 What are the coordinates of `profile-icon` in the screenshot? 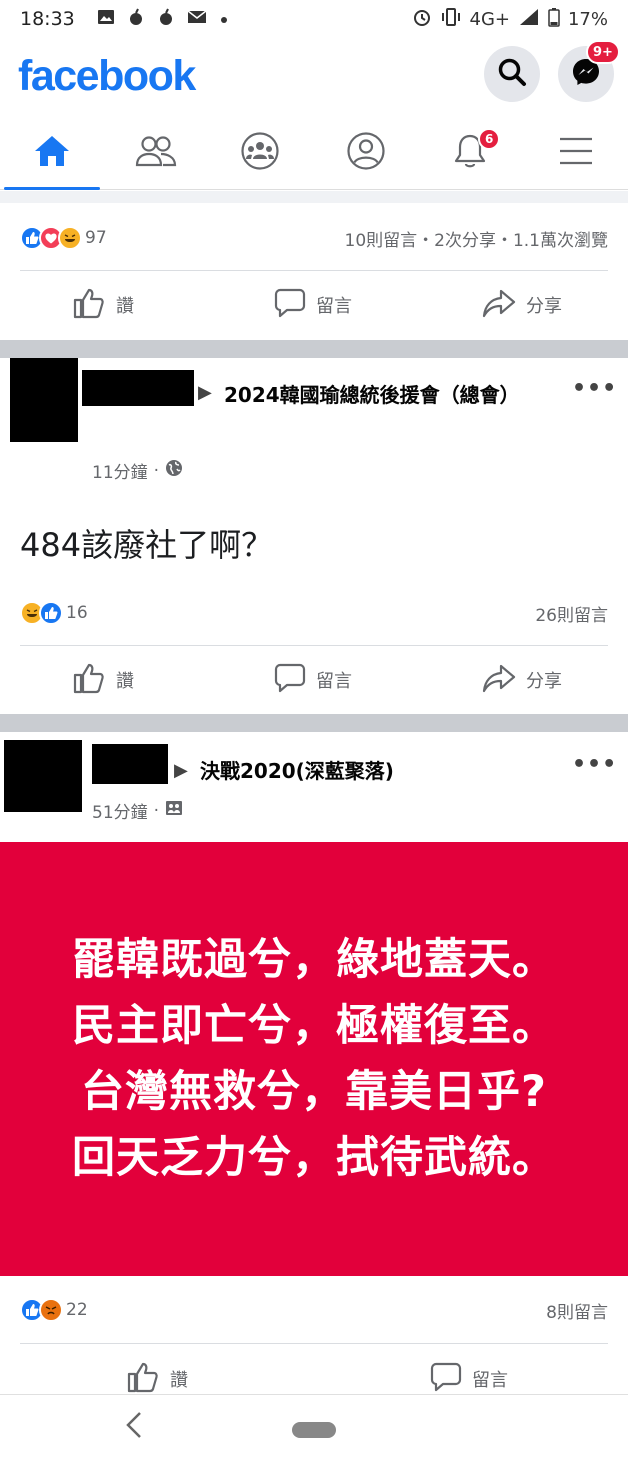 It's located at (366, 153).